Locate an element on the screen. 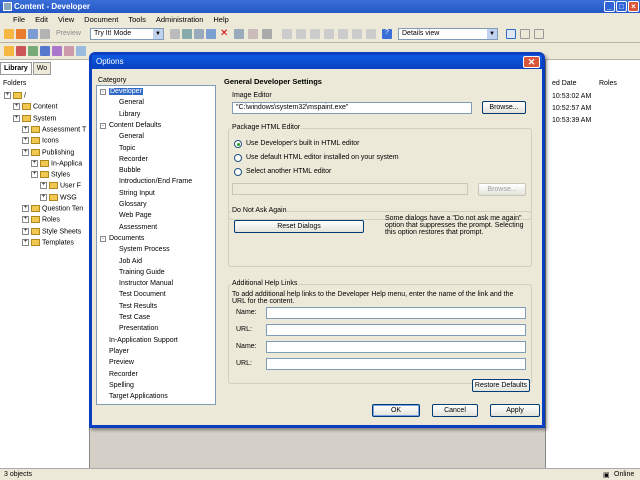  ok-button: OK is located at coordinates (396, 410).